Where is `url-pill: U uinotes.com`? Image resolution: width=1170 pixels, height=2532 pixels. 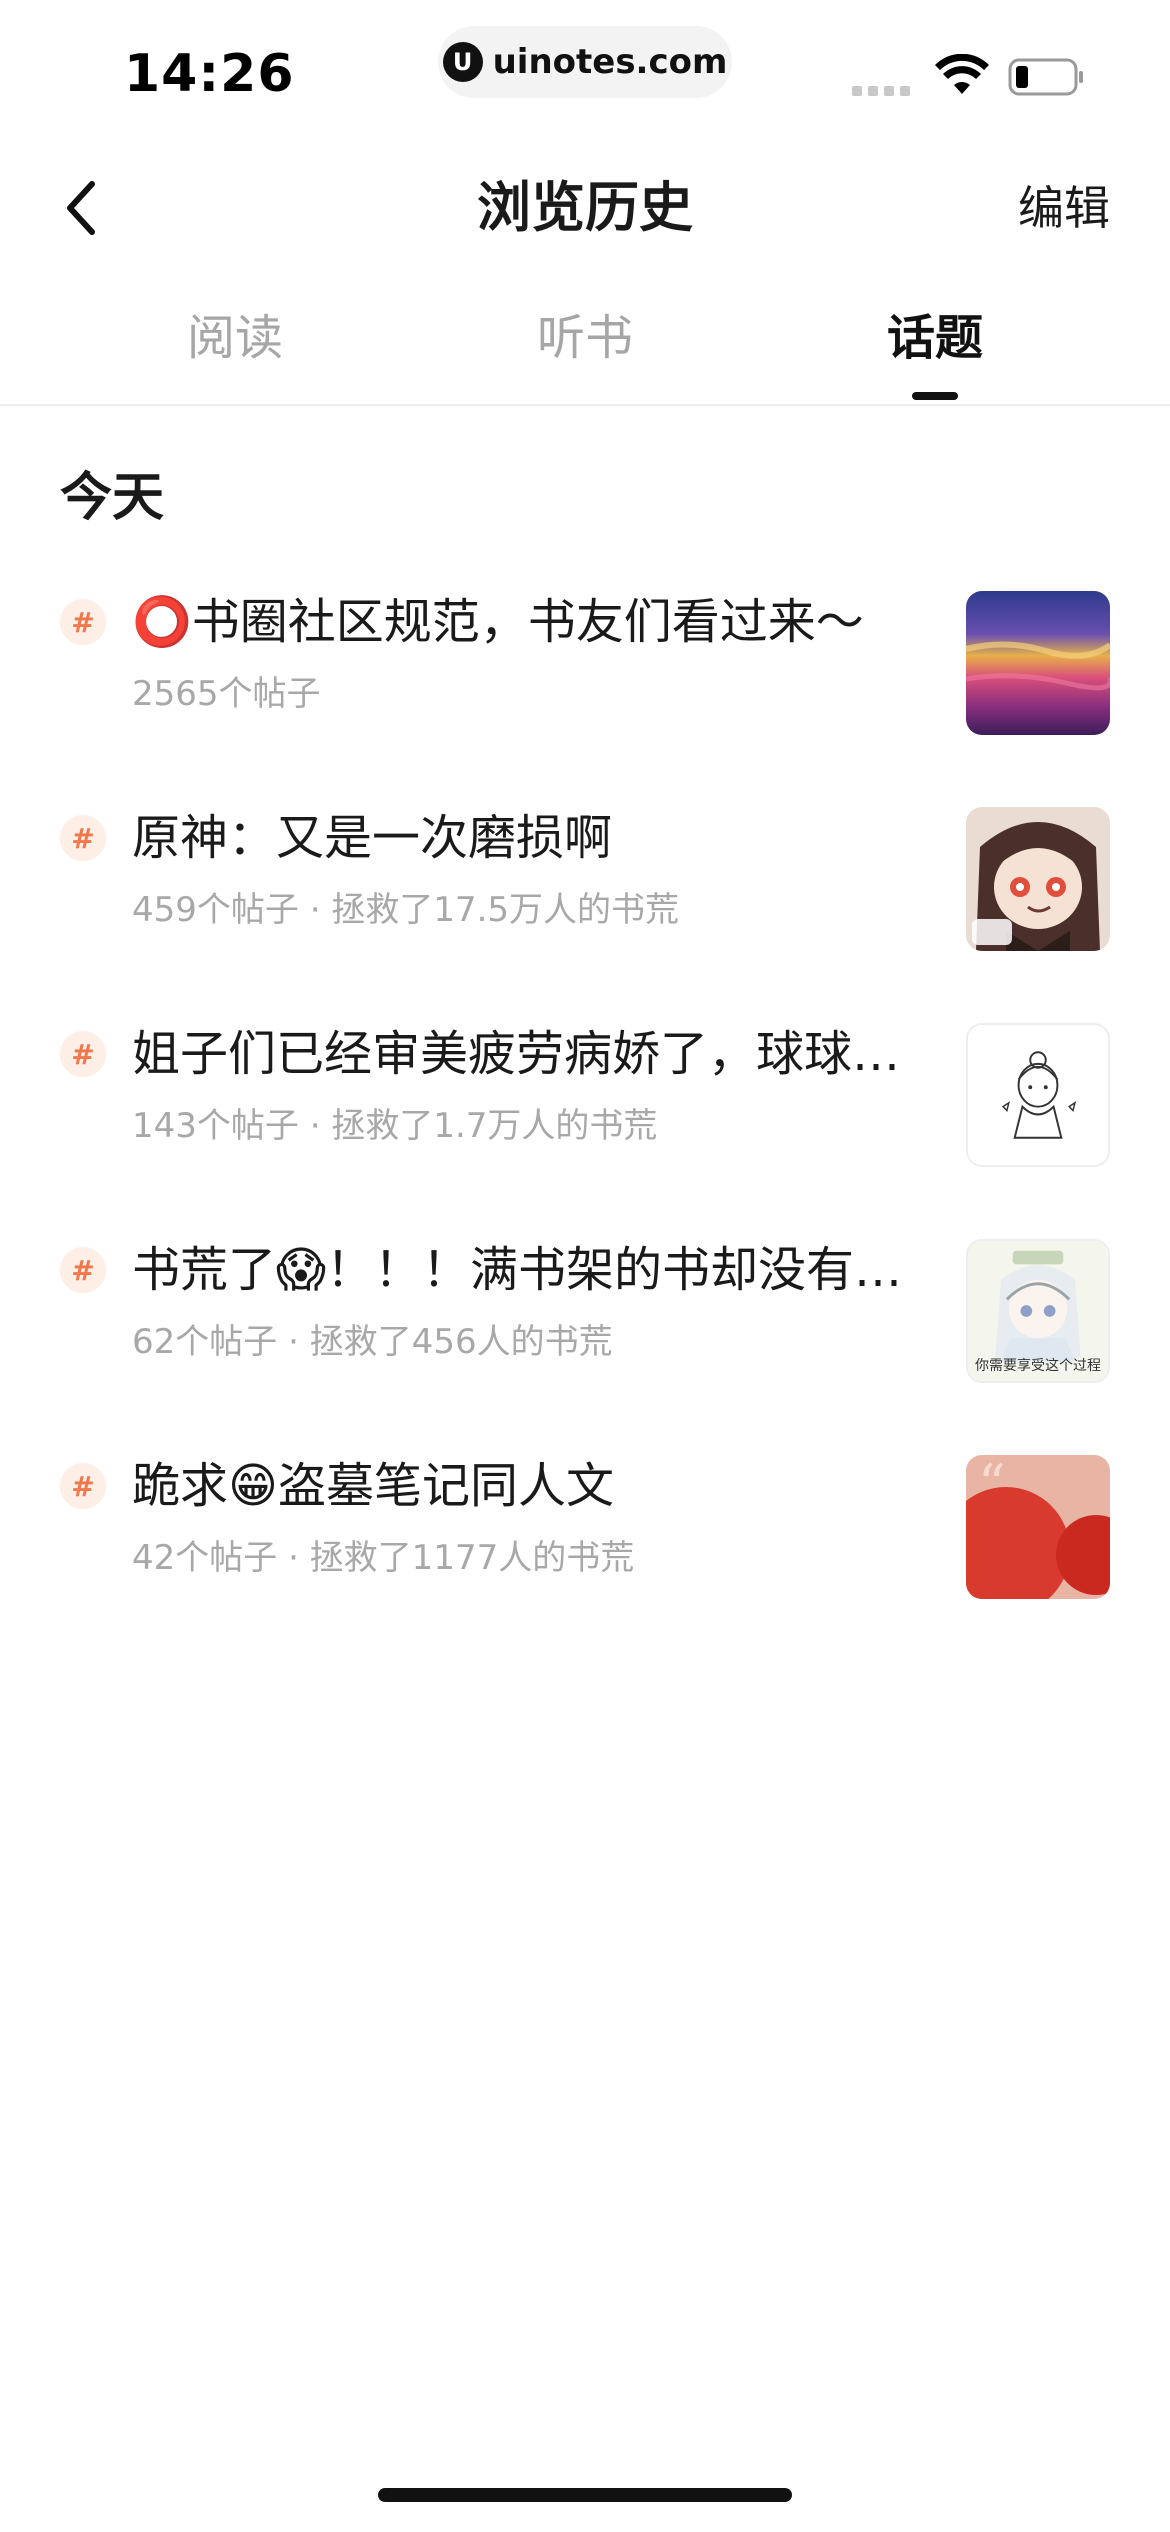 url-pill: U uinotes.com is located at coordinates (585, 62).